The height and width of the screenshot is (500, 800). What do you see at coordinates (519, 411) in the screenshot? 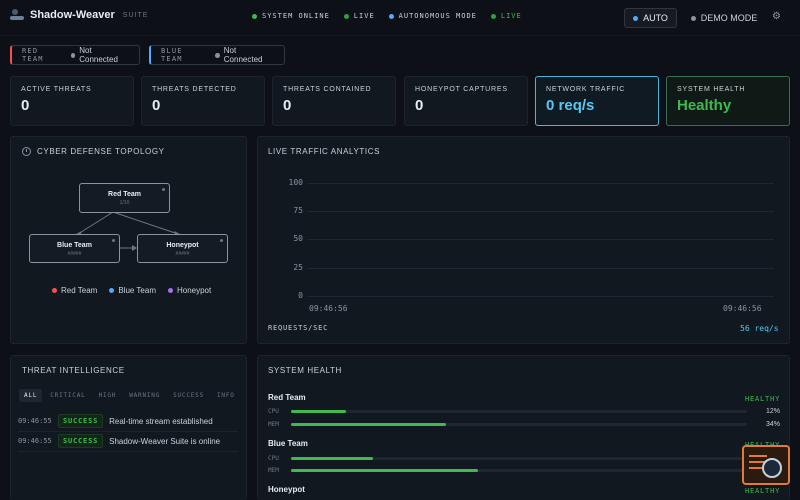
I see `red-team-cpu-bar` at bounding box center [519, 411].